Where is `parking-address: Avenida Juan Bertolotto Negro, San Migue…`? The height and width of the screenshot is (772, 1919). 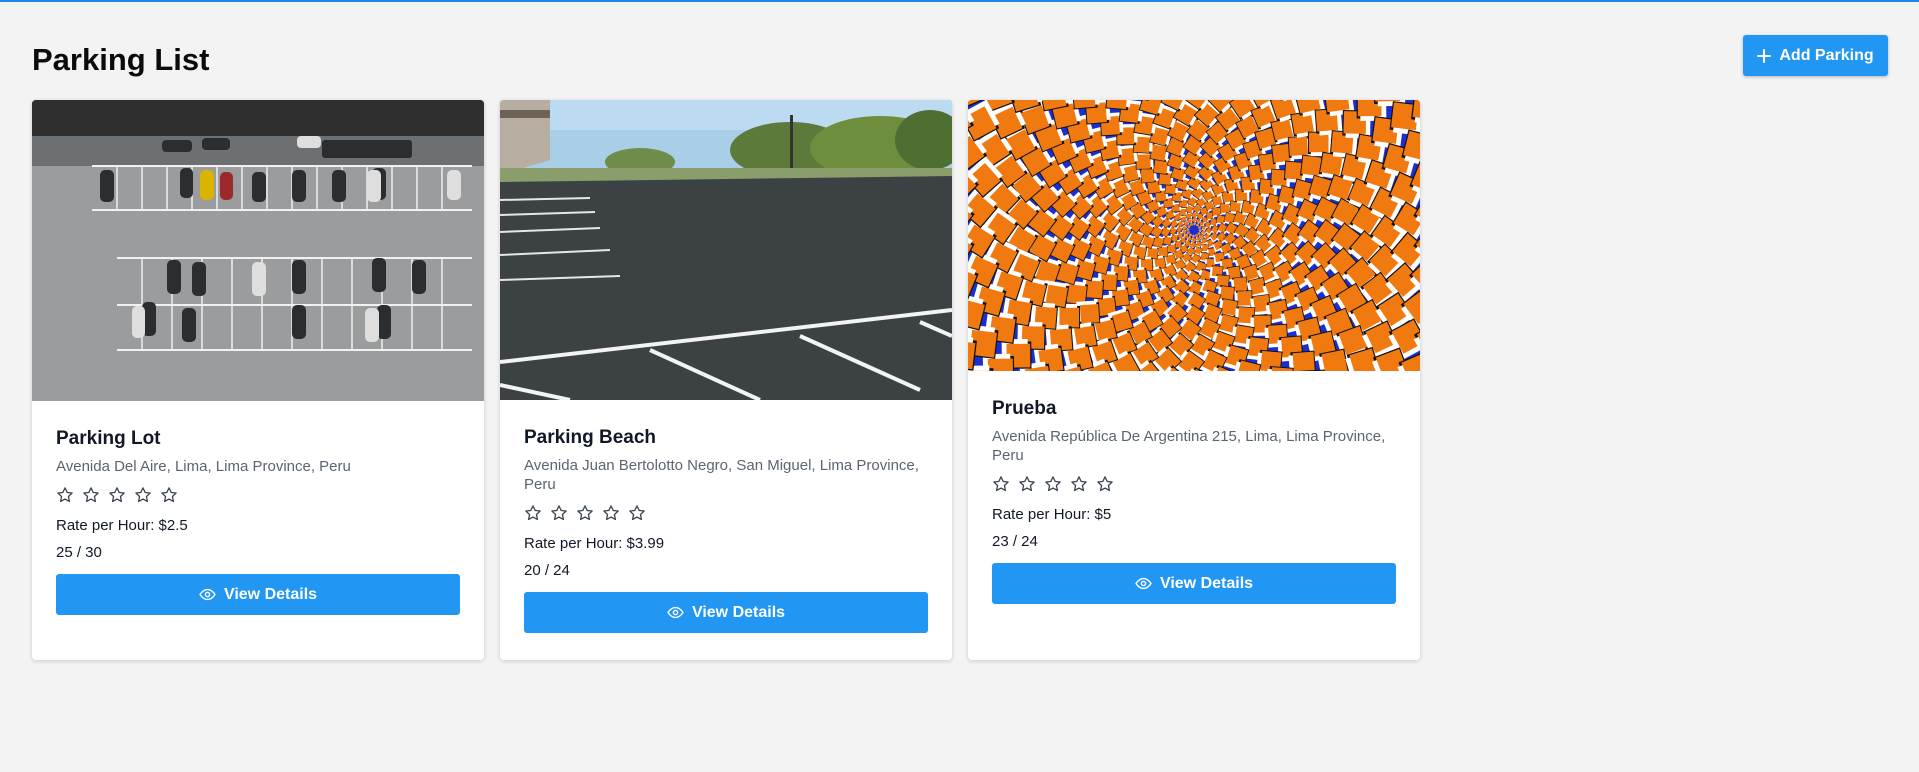 parking-address: Avenida Juan Bertolotto Negro, San Migue… is located at coordinates (721, 475).